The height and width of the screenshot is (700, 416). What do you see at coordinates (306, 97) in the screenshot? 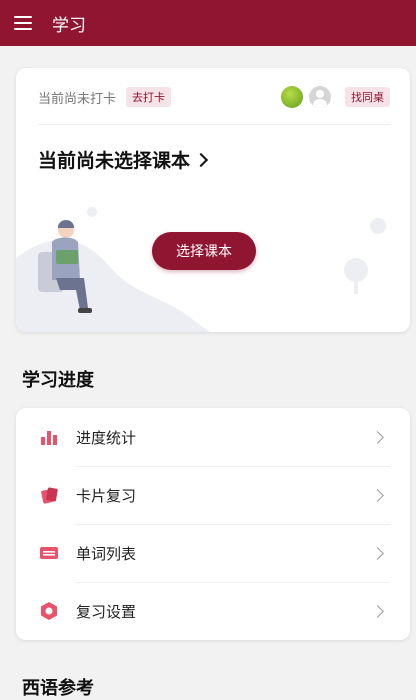
I see `deskmate-avatars` at bounding box center [306, 97].